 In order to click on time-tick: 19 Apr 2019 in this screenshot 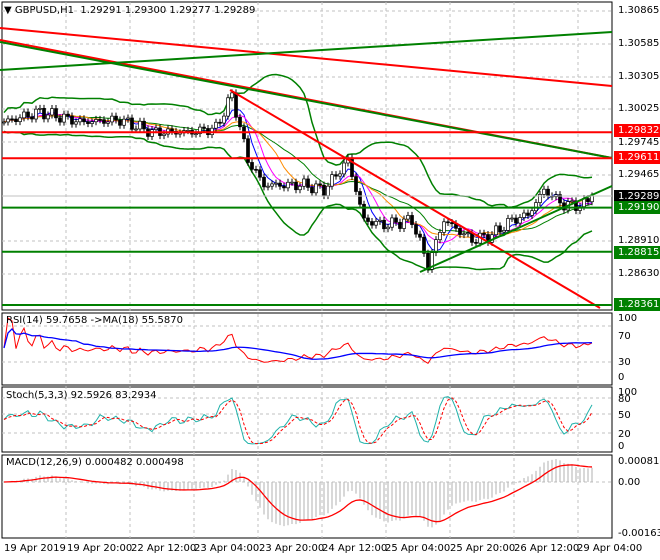, I will do `click(35, 548)`.